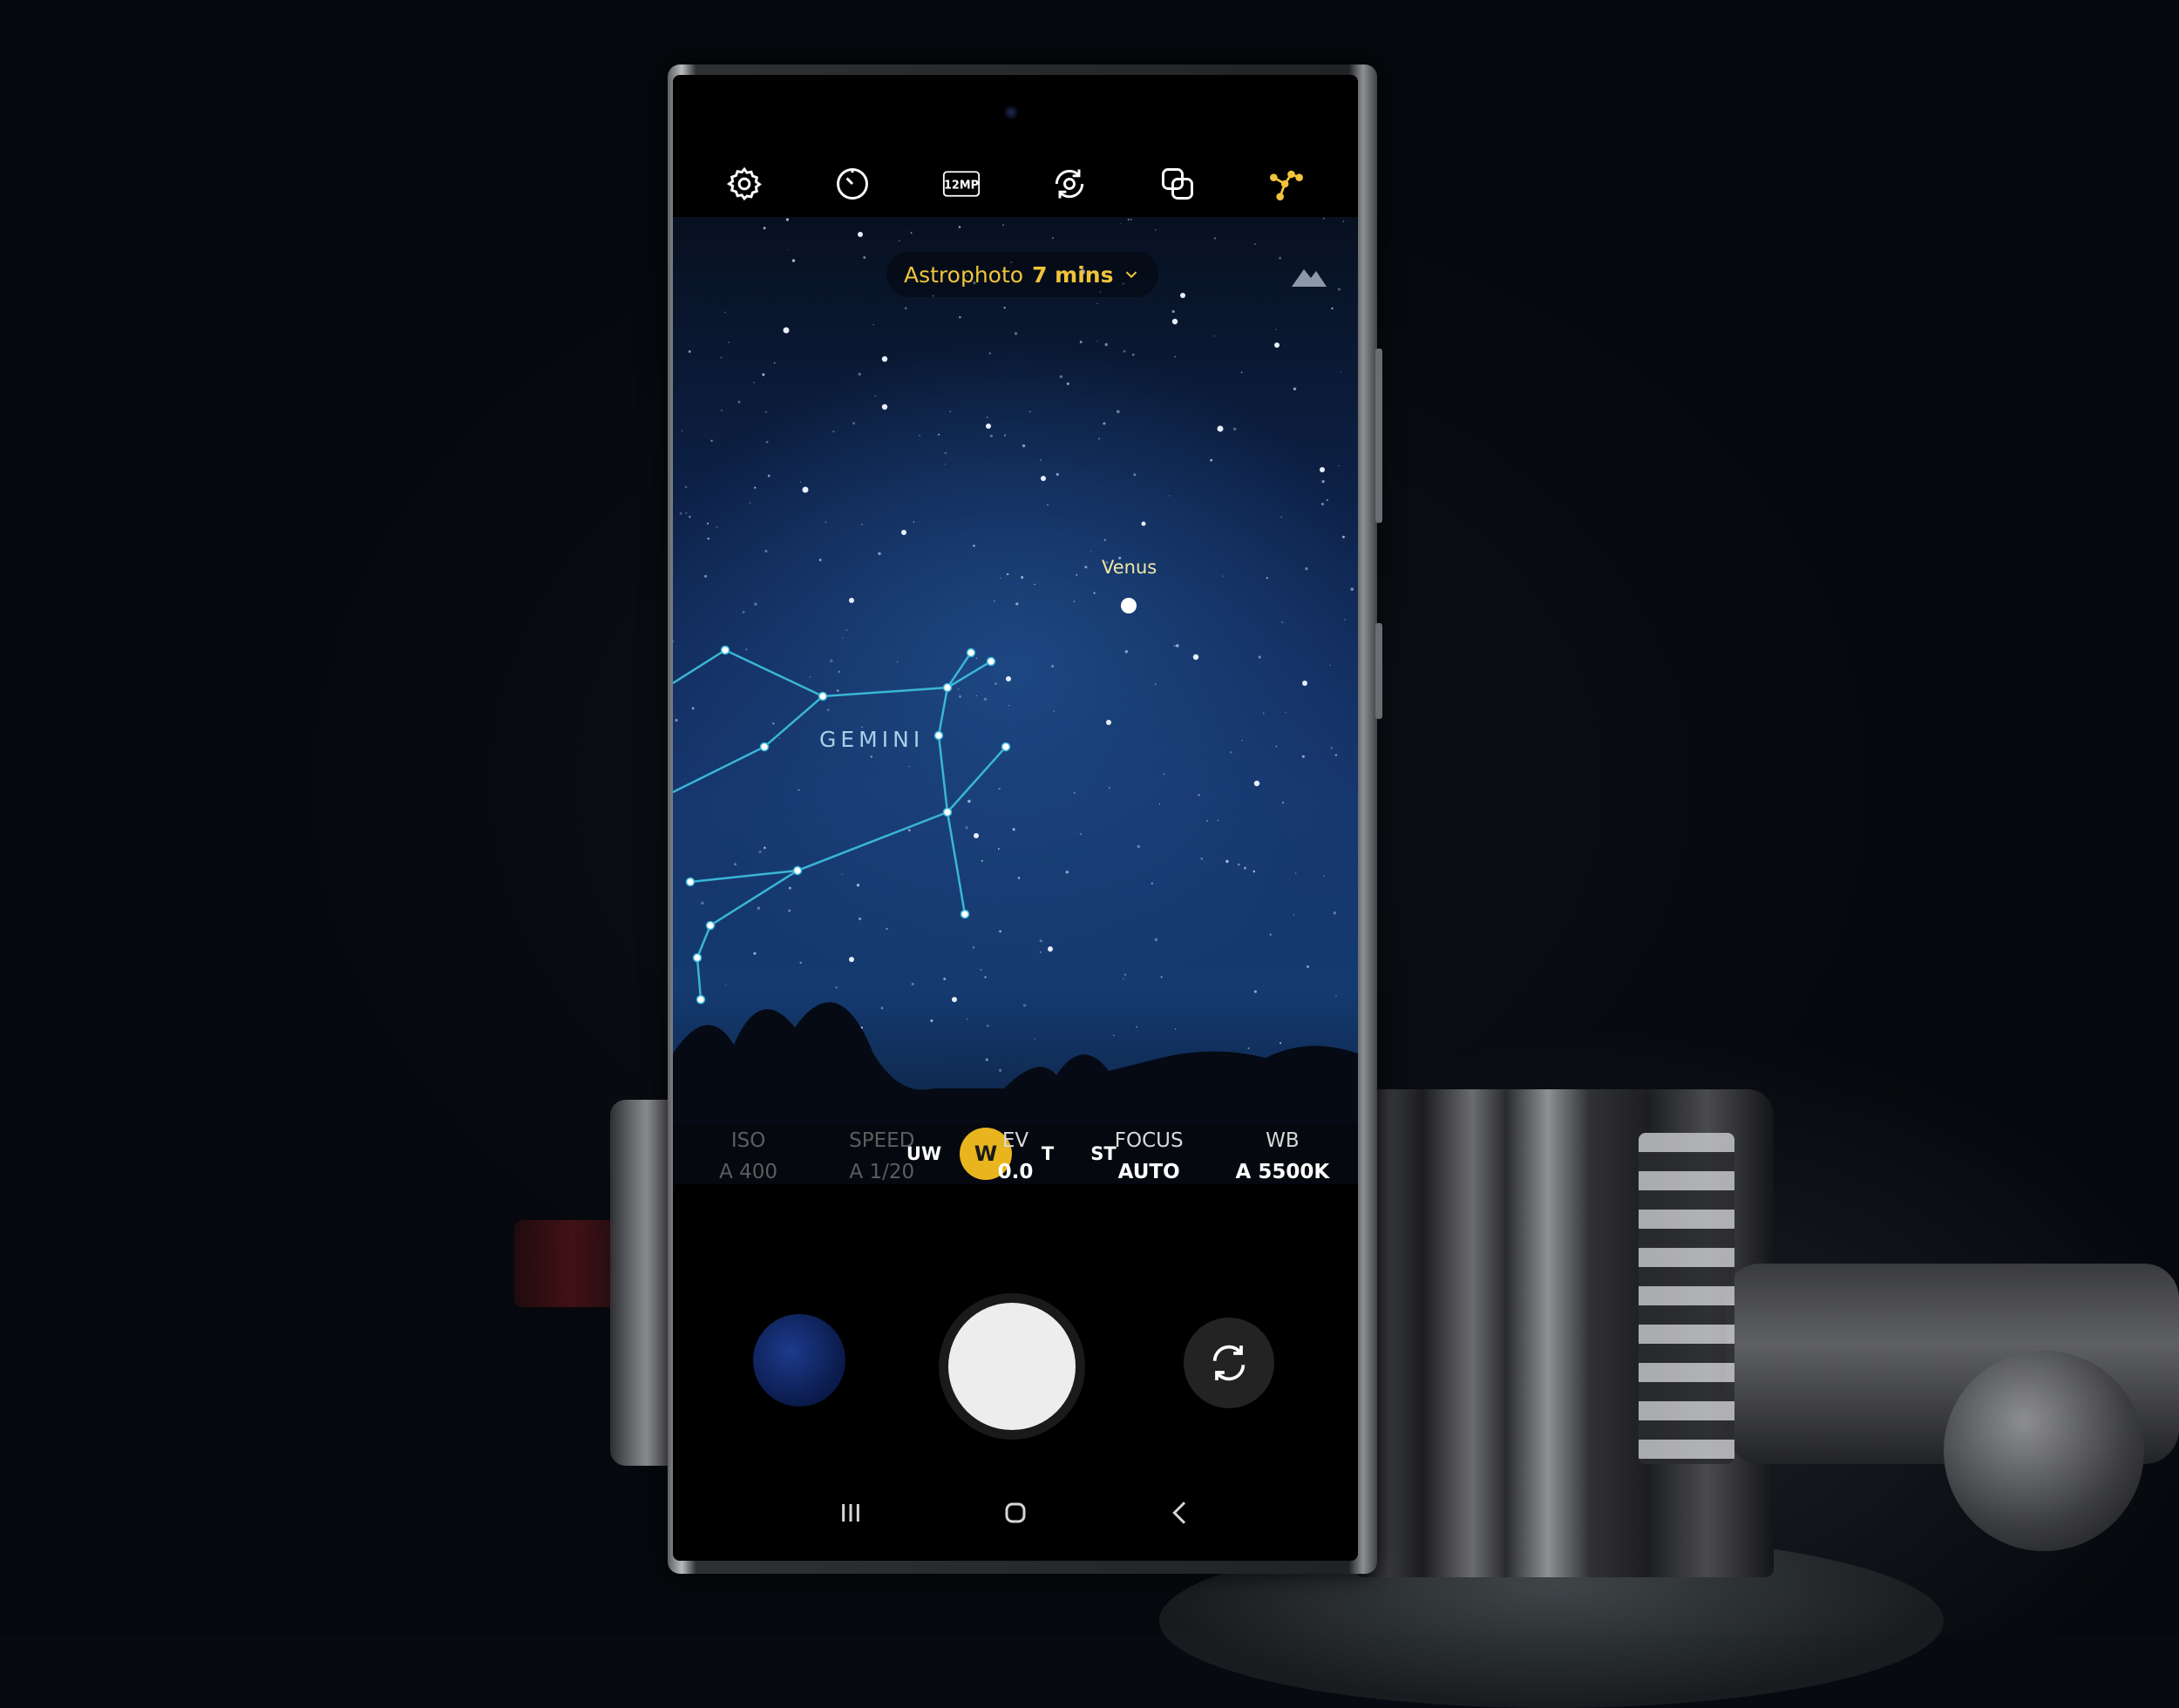 Image resolution: width=2179 pixels, height=1708 pixels. Describe the element at coordinates (1131, 275) in the screenshot. I see `chevron-down-icon` at that location.